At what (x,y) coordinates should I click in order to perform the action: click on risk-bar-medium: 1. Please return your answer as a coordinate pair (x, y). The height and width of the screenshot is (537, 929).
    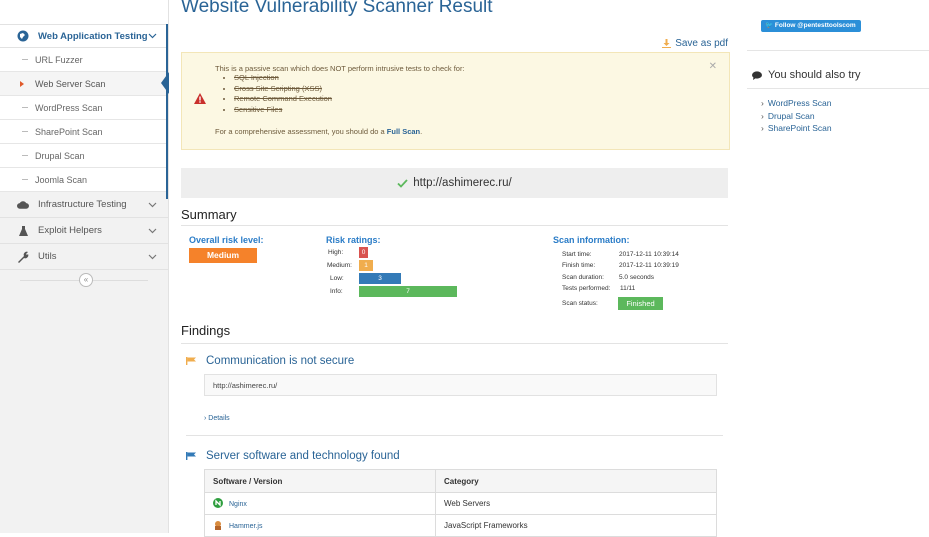
    Looking at the image, I should click on (366, 265).